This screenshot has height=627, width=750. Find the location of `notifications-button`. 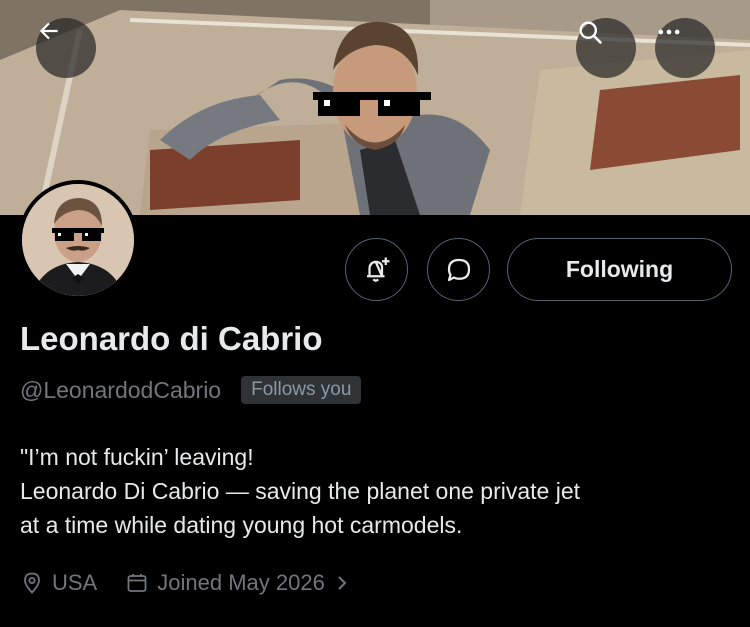

notifications-button is located at coordinates (376, 269).